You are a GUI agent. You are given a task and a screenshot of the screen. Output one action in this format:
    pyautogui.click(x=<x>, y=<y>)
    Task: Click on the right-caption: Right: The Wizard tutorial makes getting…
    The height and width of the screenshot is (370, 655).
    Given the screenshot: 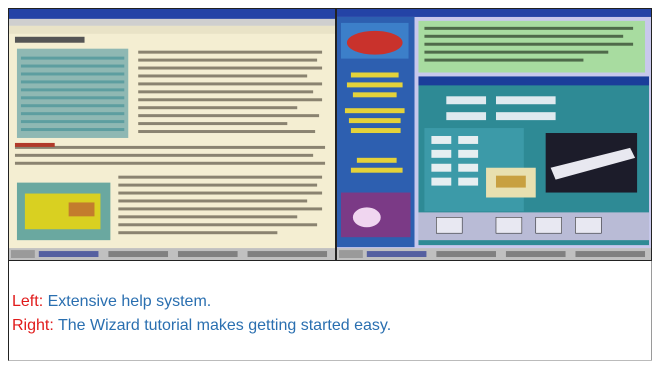 What is the action you would take?
    pyautogui.click(x=201, y=326)
    